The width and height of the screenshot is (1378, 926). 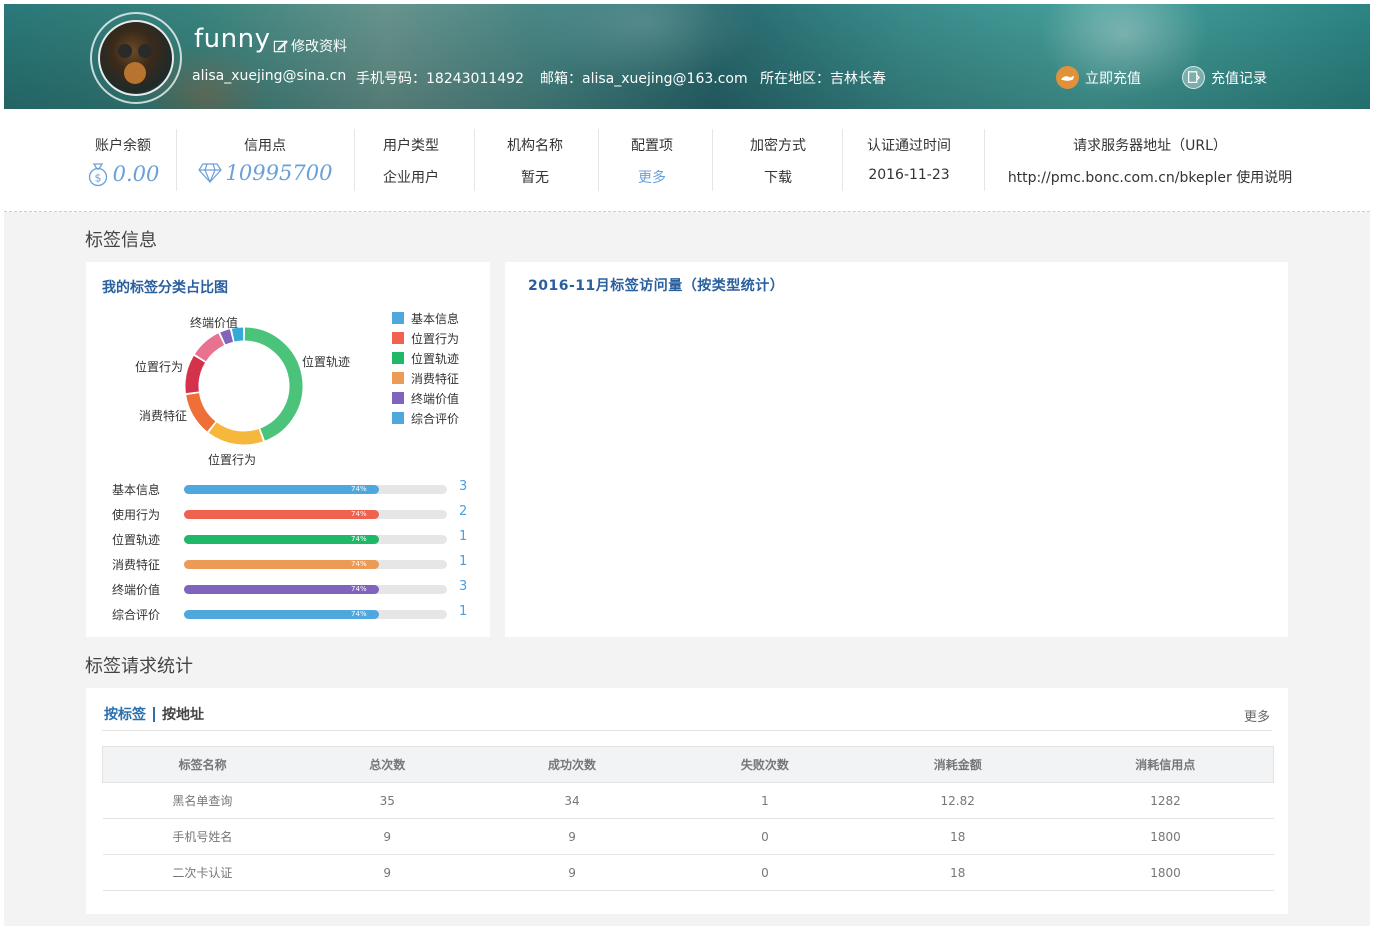 I want to click on col-cost: 消耗金额, so click(x=957, y=764).